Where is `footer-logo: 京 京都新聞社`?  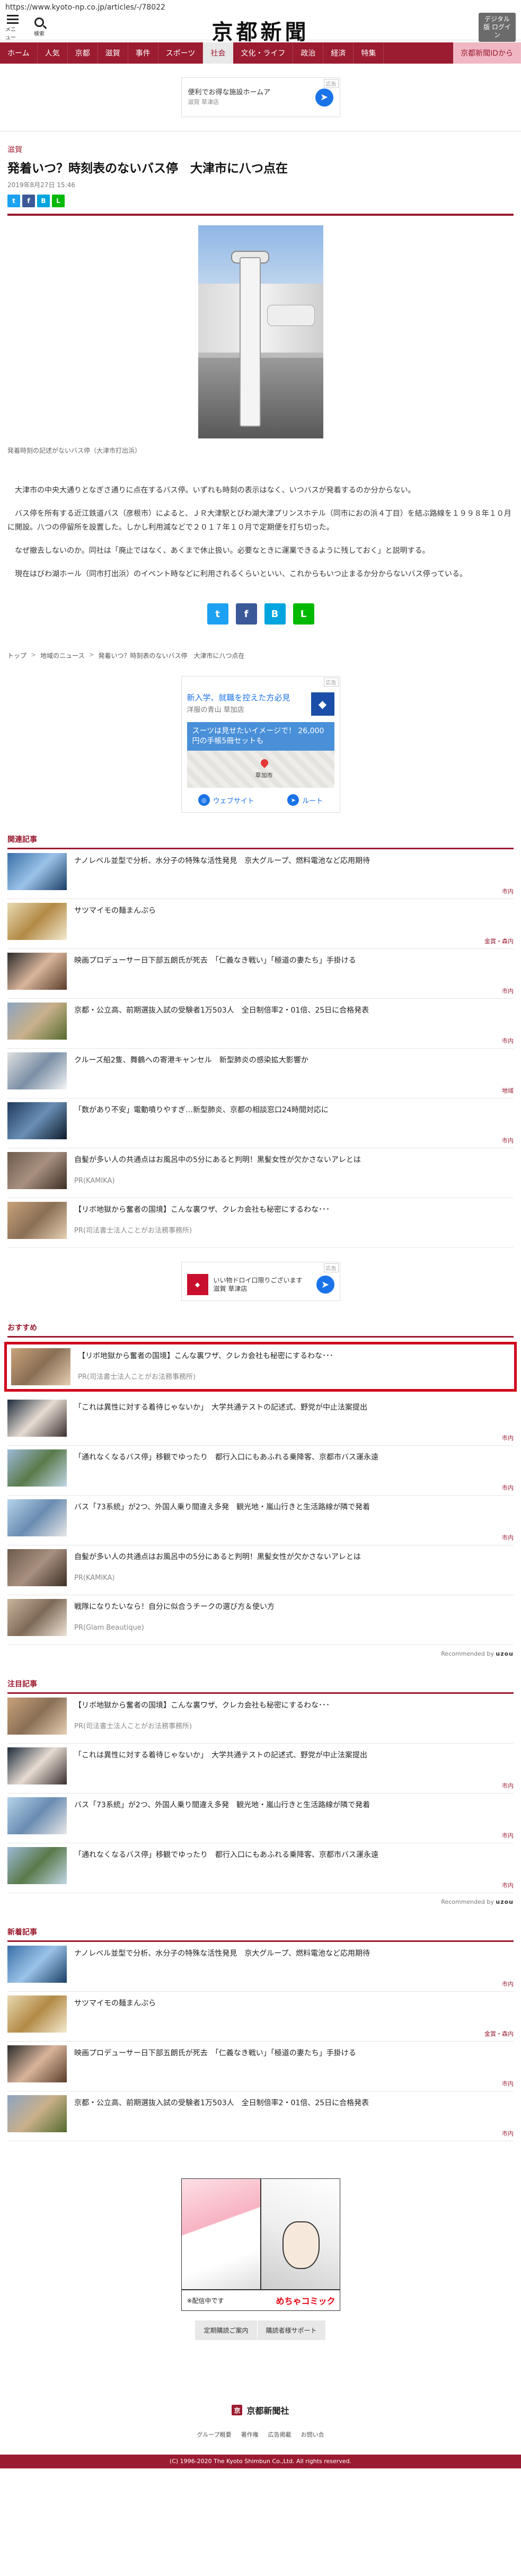 footer-logo: 京 京都新聞社 is located at coordinates (260, 2410).